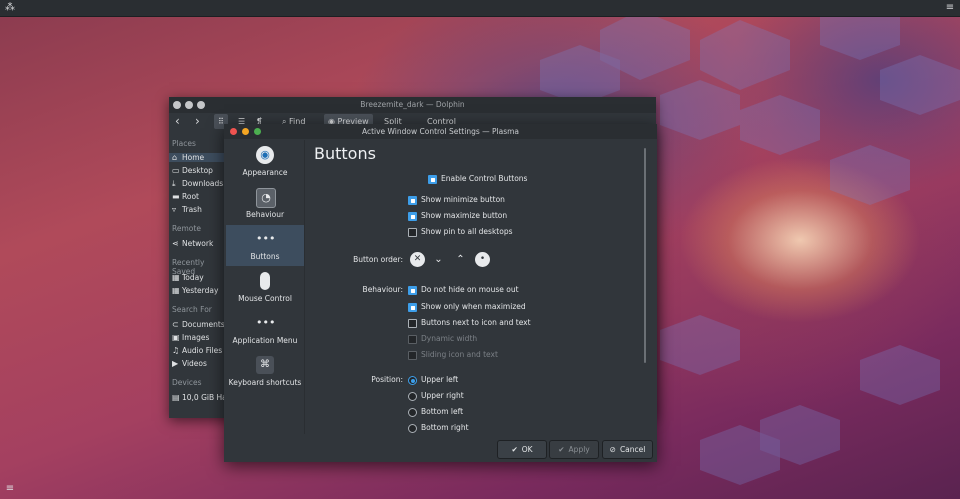 This screenshot has width=960, height=499. Describe the element at coordinates (438, 259) in the screenshot. I see `minimize-icon: ⌄` at that location.